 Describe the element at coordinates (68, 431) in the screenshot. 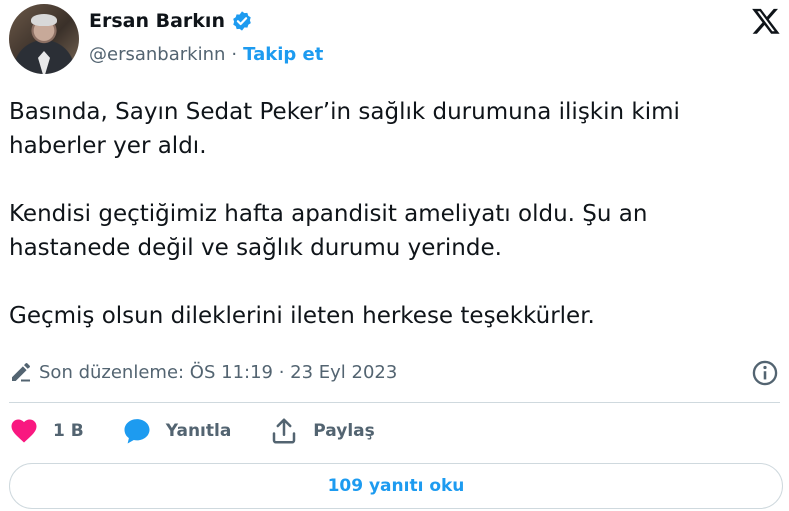

I see `like-count: 1 B` at that location.